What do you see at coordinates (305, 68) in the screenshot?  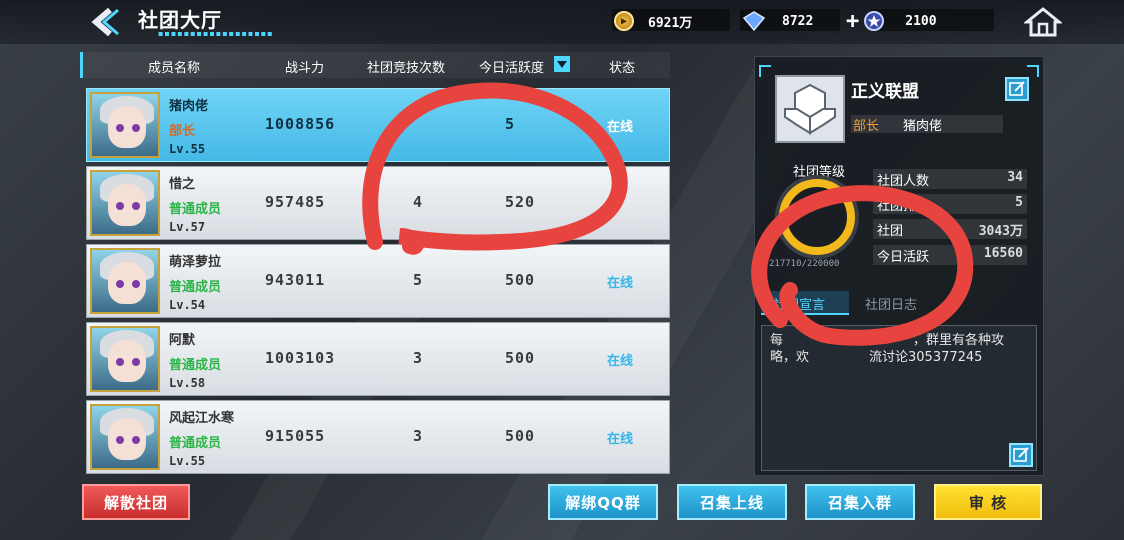 I see `col-power: 战斗力` at bounding box center [305, 68].